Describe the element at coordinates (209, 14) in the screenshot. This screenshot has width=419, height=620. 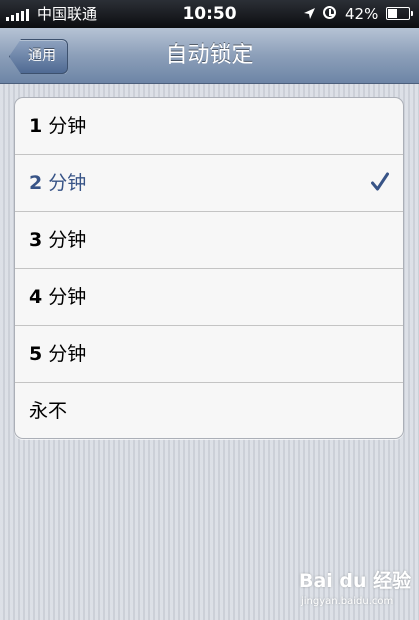
I see `status-bar: 中国联通 10:50 42%` at that location.